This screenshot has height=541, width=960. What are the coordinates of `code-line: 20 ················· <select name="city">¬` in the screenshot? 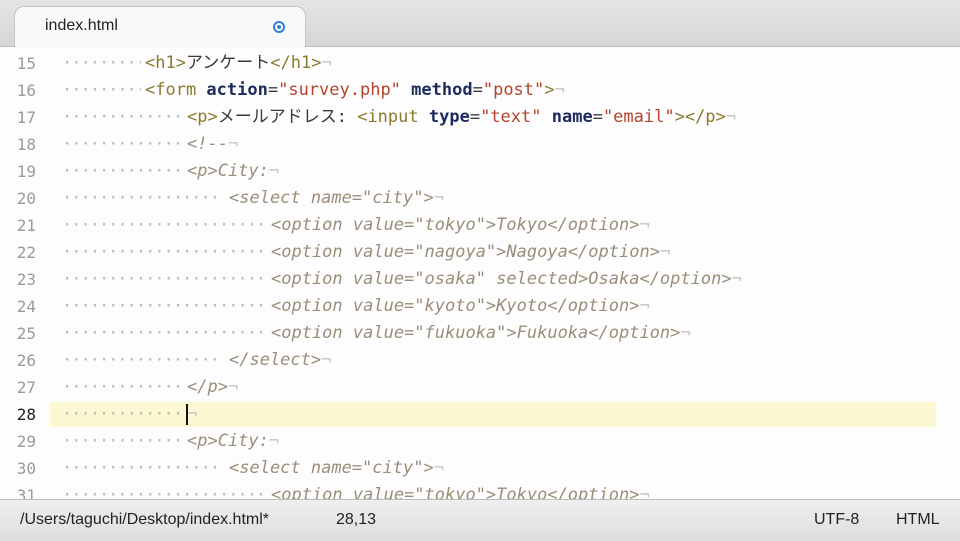 It's located at (480, 198).